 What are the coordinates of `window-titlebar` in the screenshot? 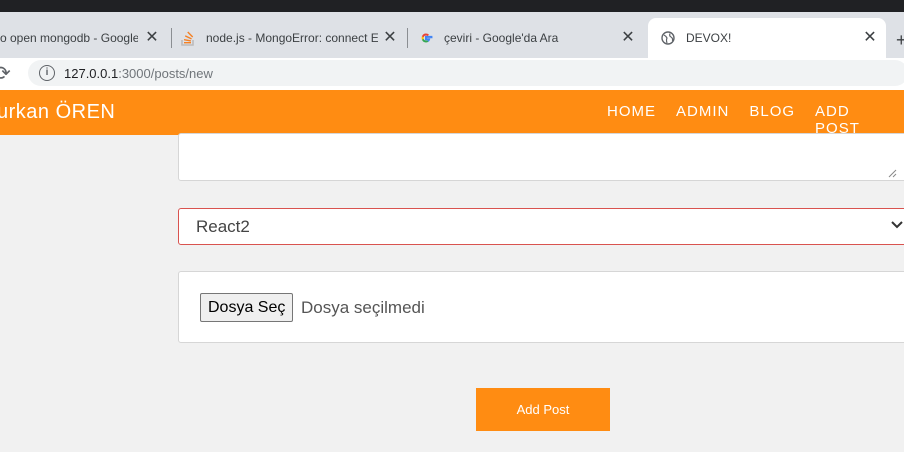 It's located at (452, 6).